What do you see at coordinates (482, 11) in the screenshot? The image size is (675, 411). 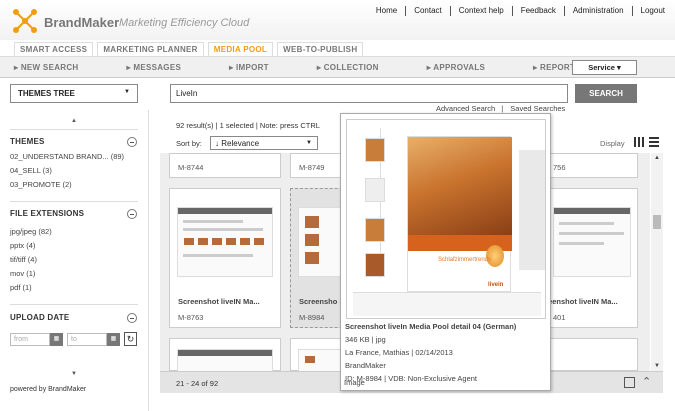 I see `top-link-context-help: Context help` at bounding box center [482, 11].